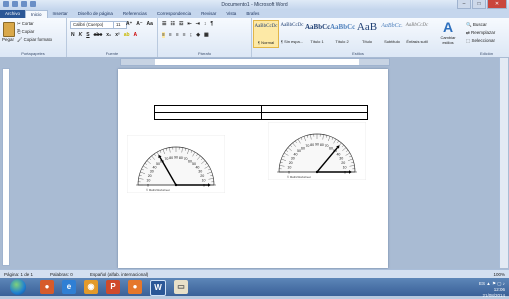  I want to click on strikethrough-button: abc, so click(98, 35).